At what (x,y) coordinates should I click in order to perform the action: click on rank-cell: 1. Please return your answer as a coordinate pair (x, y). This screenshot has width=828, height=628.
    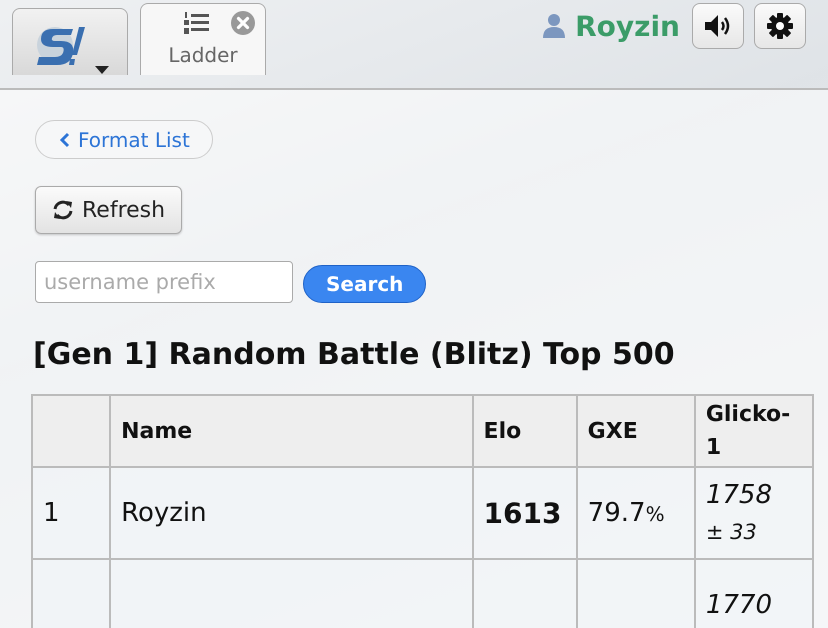
    Looking at the image, I should click on (71, 513).